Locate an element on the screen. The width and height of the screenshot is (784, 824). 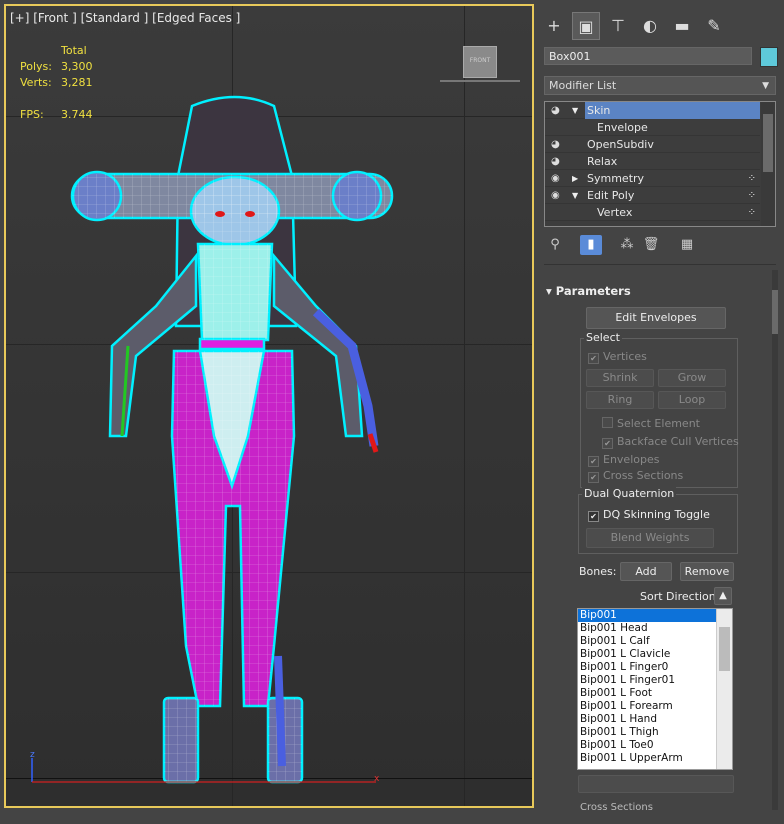
stack-scrollbar is located at coordinates (768, 164).